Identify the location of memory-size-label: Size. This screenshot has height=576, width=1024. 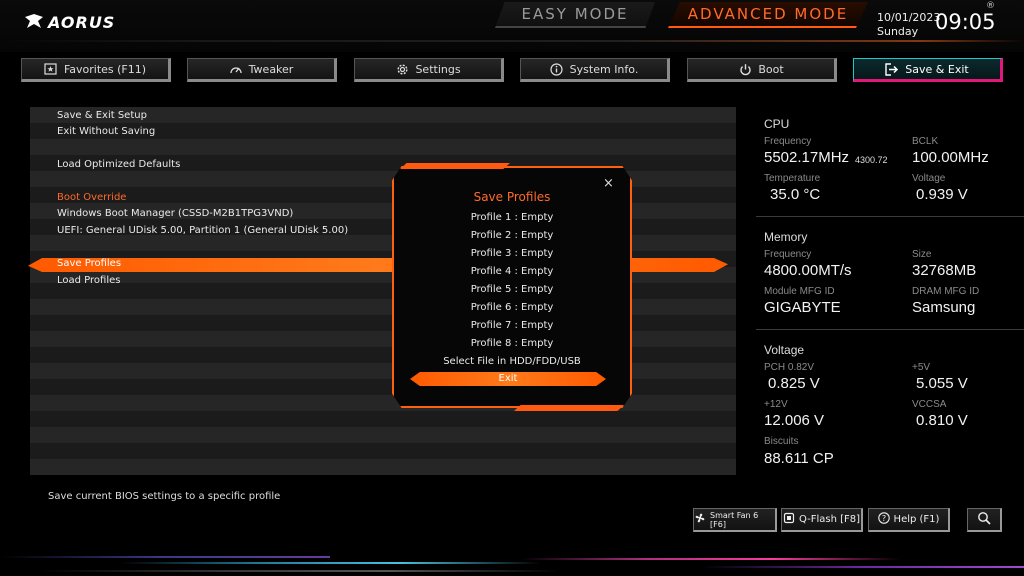
(922, 254).